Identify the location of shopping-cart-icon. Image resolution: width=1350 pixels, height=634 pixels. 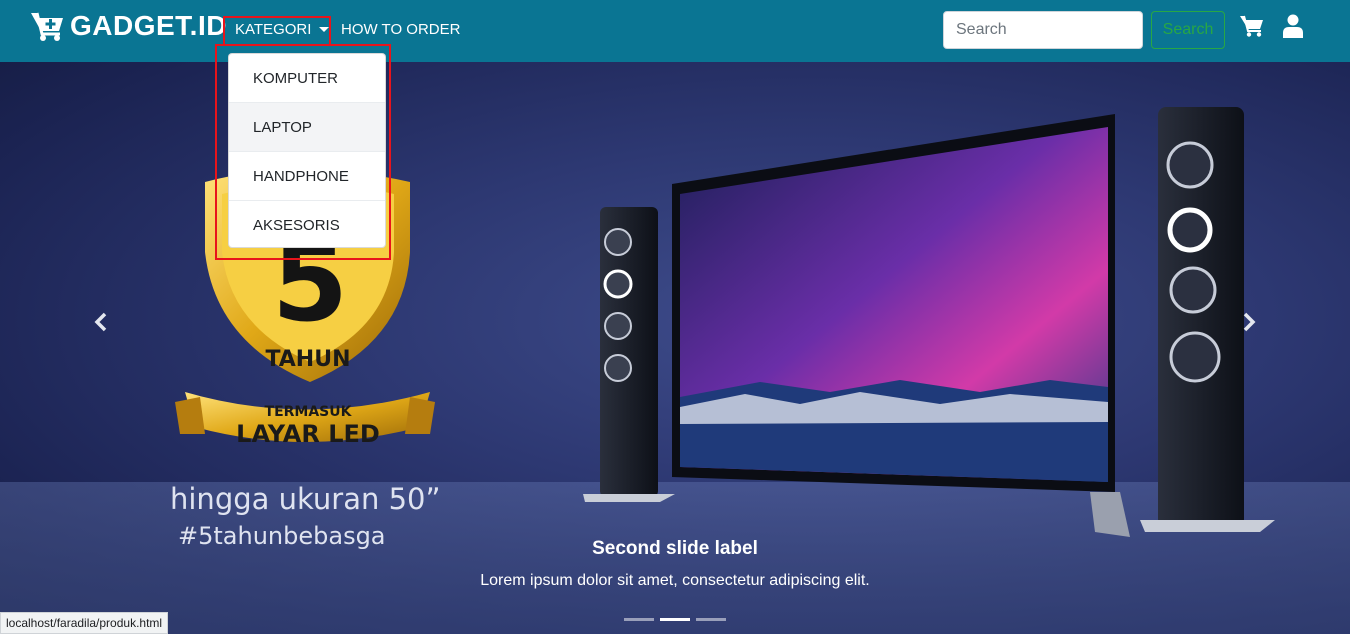
(1252, 26).